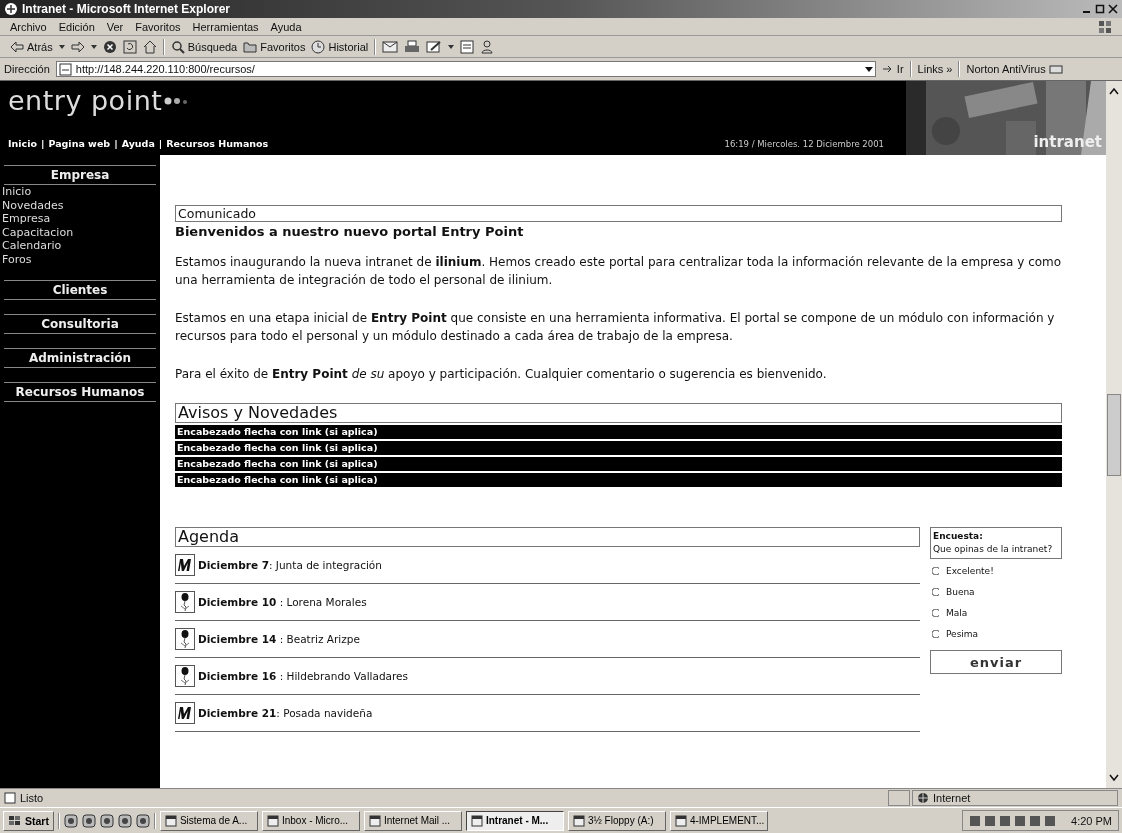 Image resolution: width=1122 pixels, height=833 pixels. What do you see at coordinates (115, 26) in the screenshot?
I see `menu-item: Ver` at bounding box center [115, 26].